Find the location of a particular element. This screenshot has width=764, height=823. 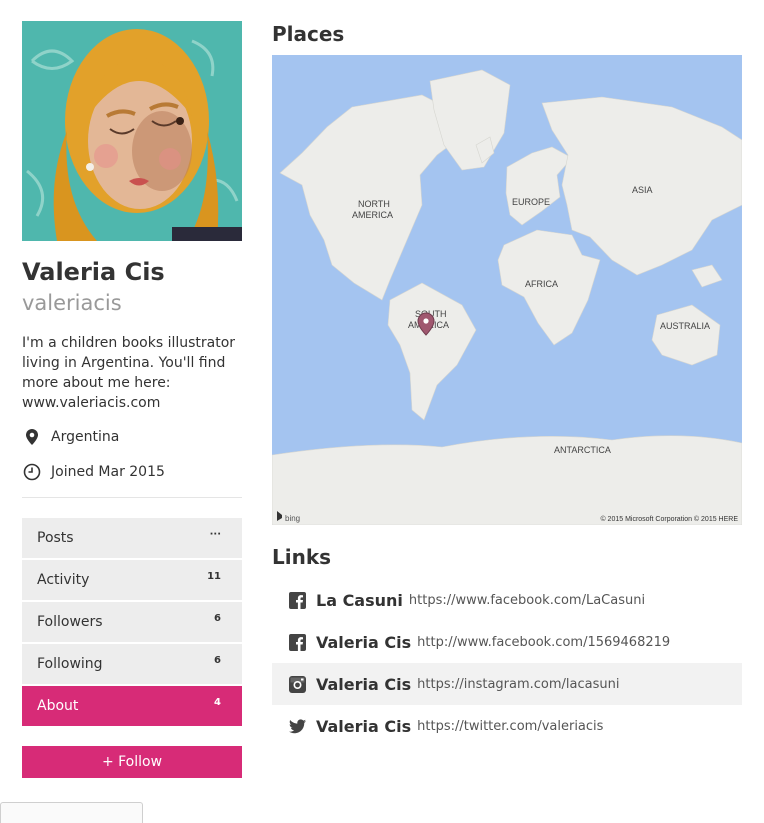

map-label-australia: AUSTRALIA is located at coordinates (685, 326).